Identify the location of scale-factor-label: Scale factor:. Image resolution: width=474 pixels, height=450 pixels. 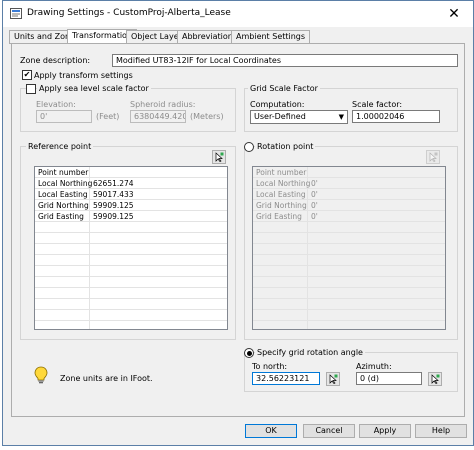
(377, 104).